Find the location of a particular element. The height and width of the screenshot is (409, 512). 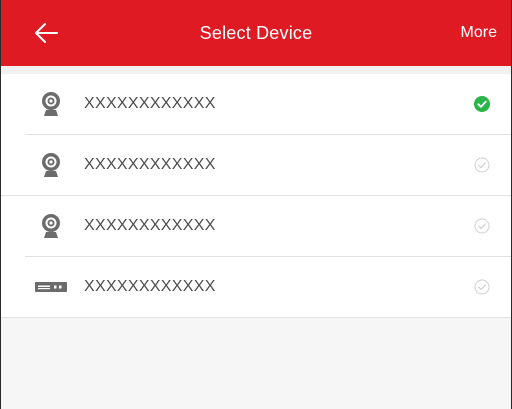

more-button: More is located at coordinates (479, 33).